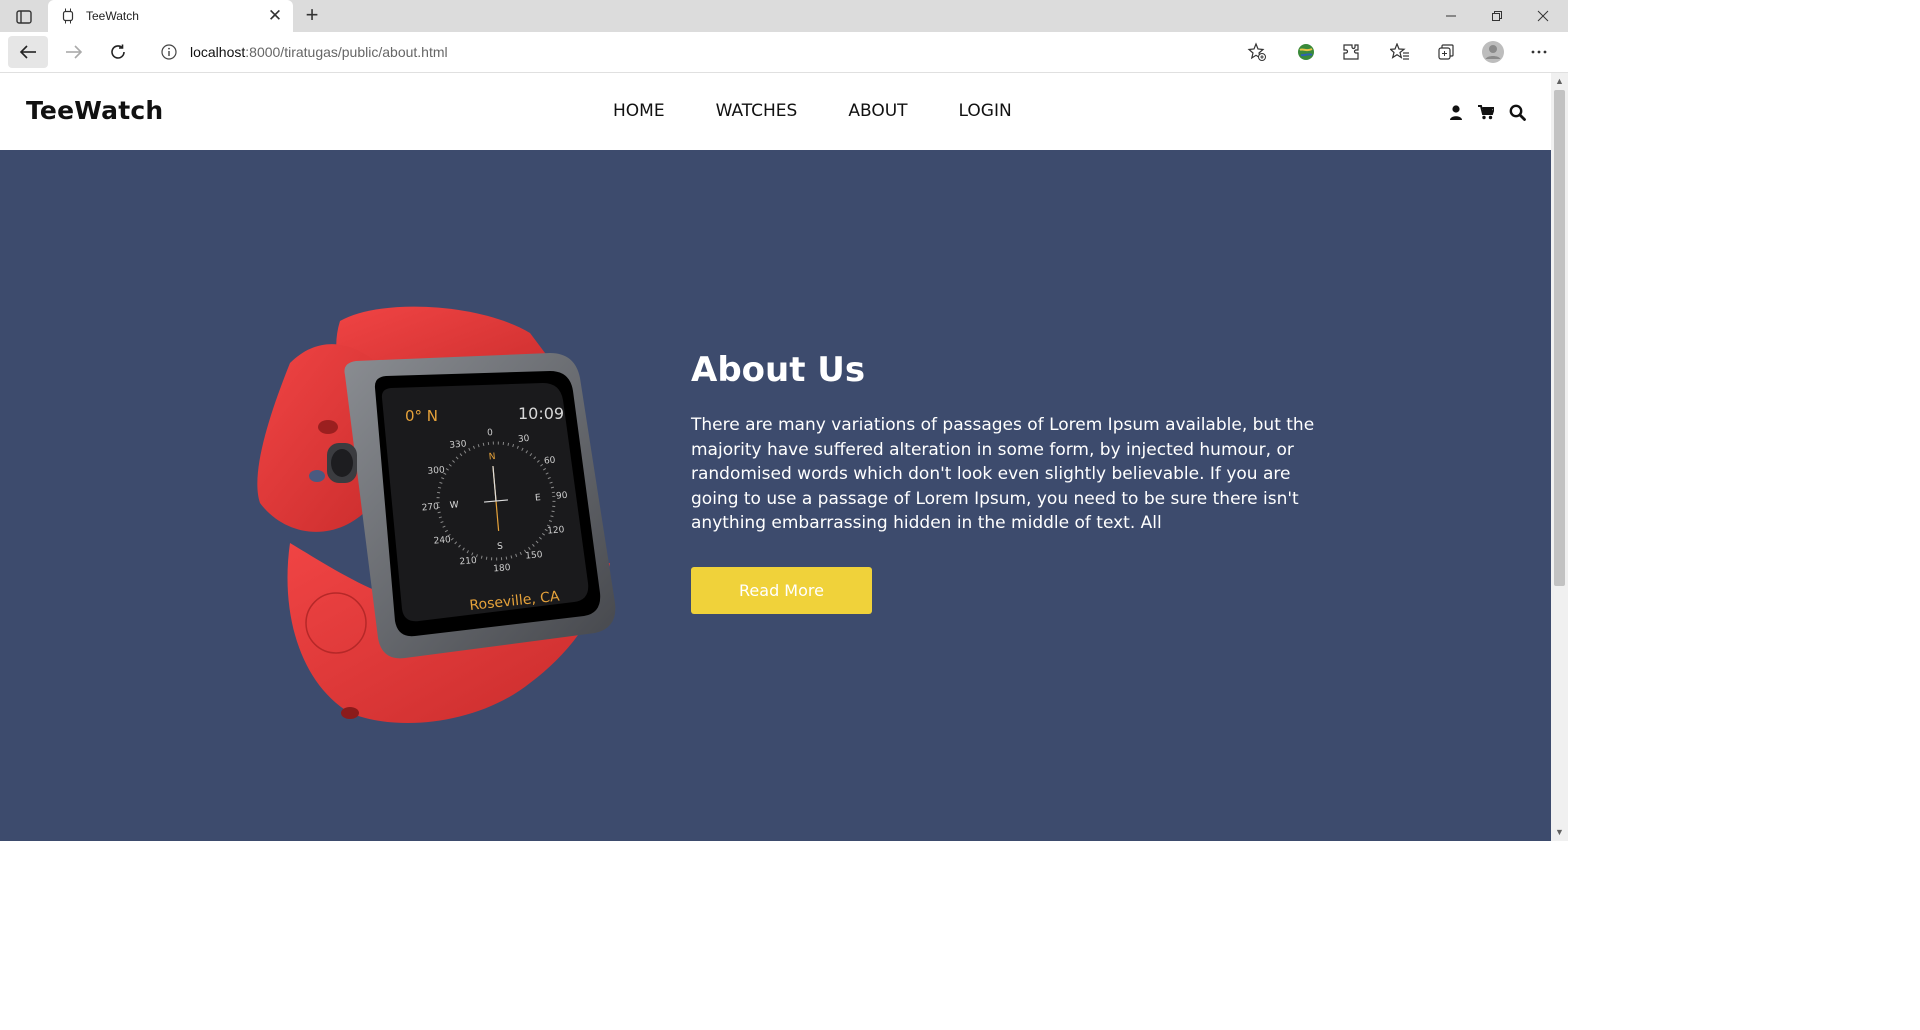 This screenshot has height=1030, width=1920. I want to click on compass-s: S, so click(500, 547).